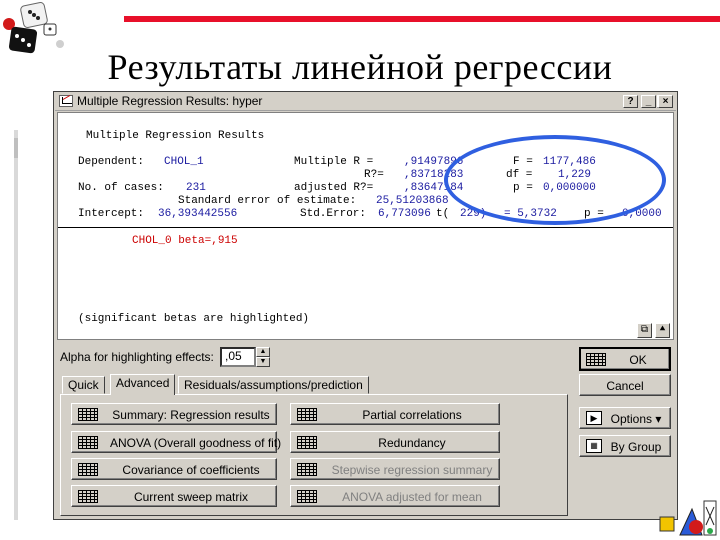  I want to click on multiple-r-label: Multiple R =, so click(334, 162).